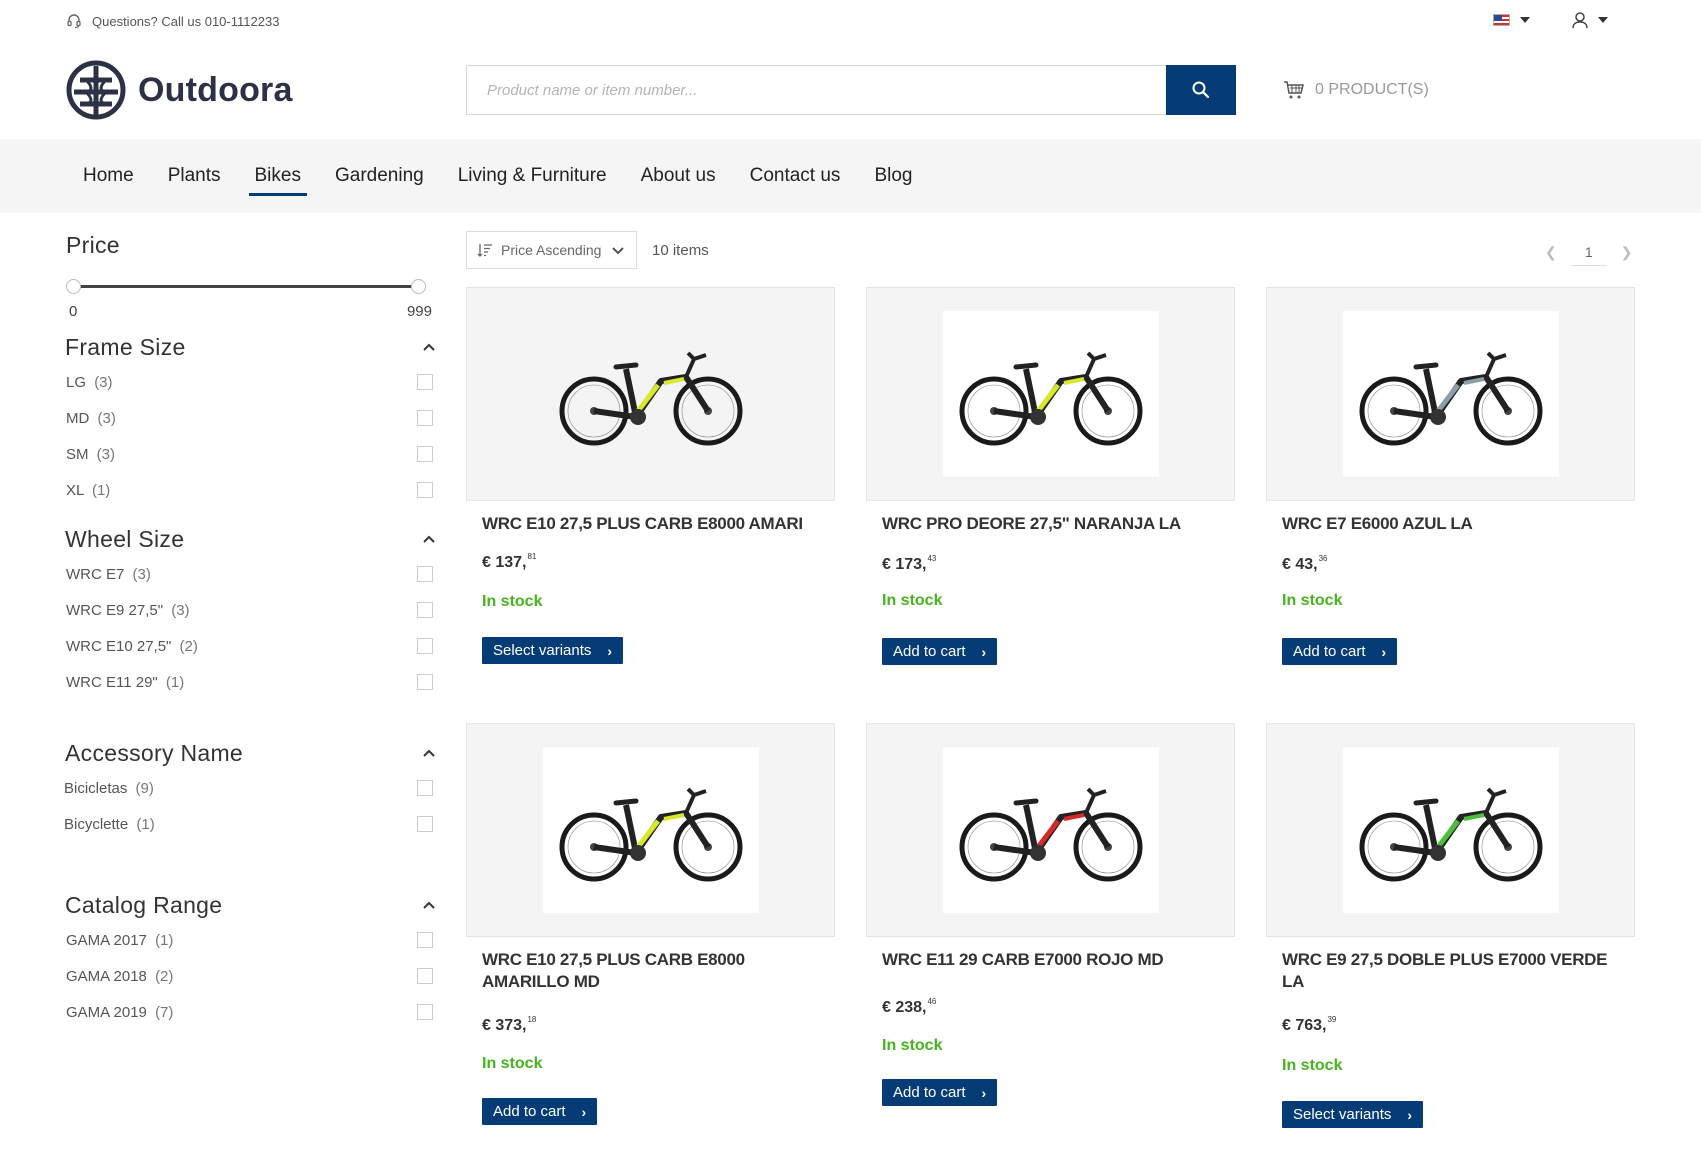 Image resolution: width=1701 pixels, height=1153 pixels. What do you see at coordinates (251, 490) in the screenshot?
I see `filter-option: XL (1)` at bounding box center [251, 490].